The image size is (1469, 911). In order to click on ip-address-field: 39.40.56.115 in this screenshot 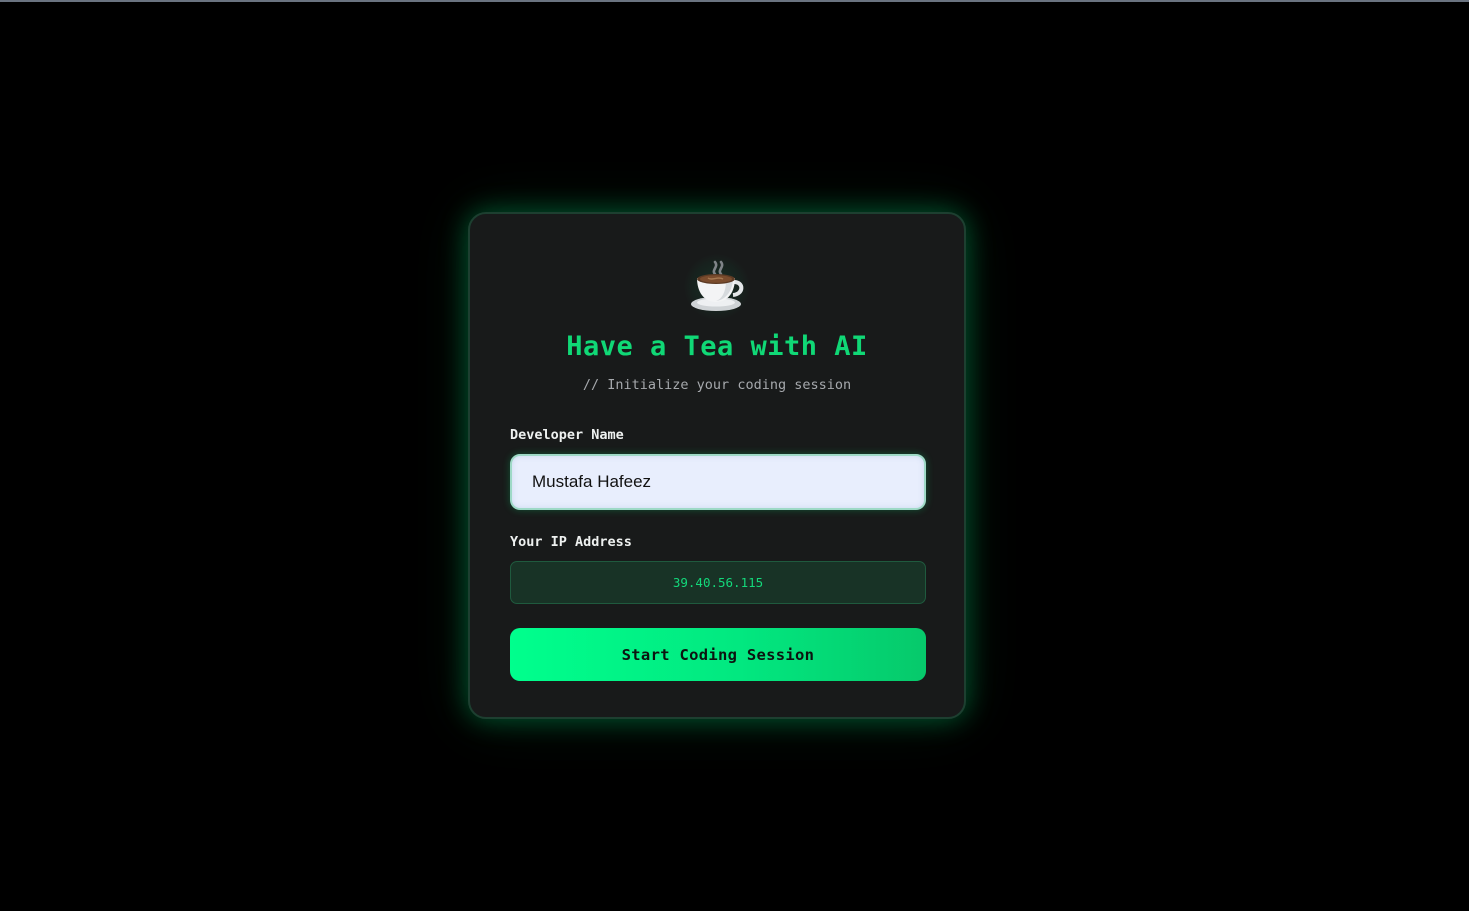, I will do `click(718, 582)`.